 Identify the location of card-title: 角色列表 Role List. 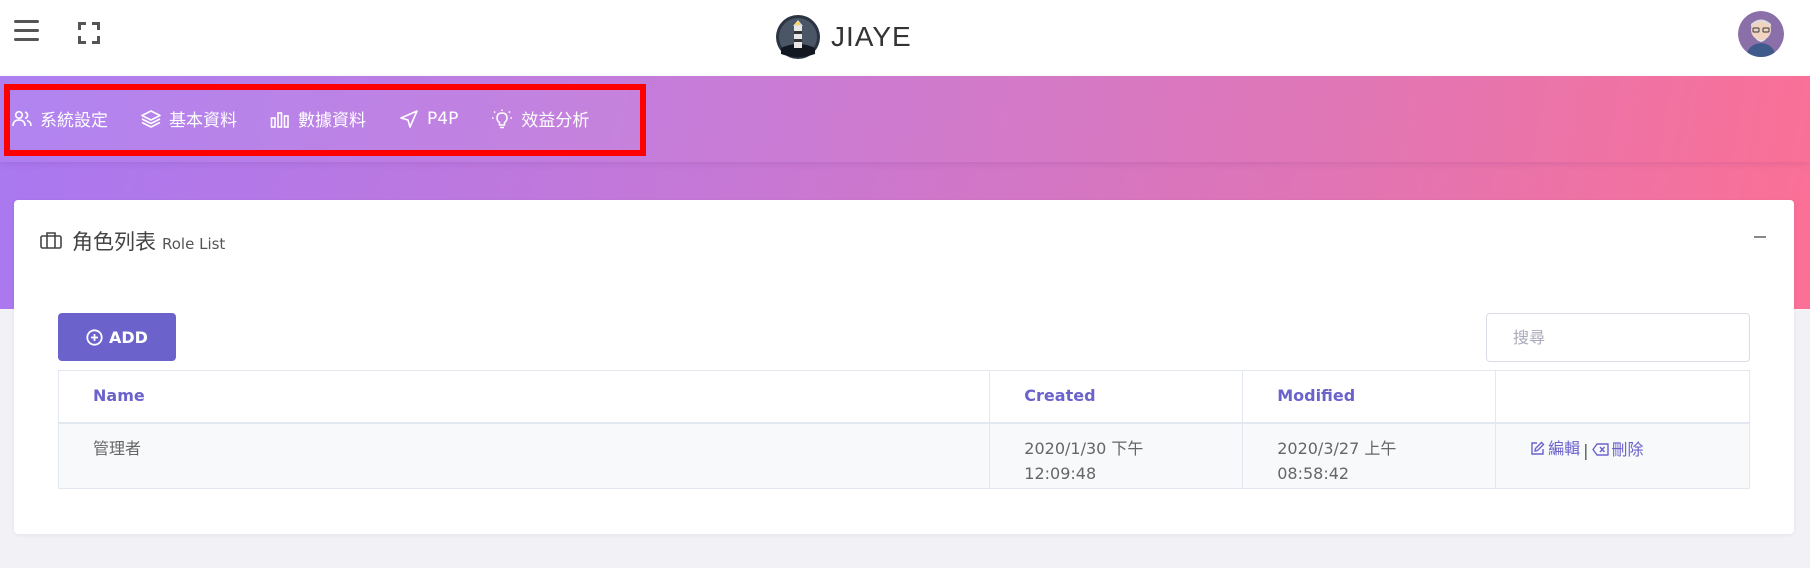
(132, 241).